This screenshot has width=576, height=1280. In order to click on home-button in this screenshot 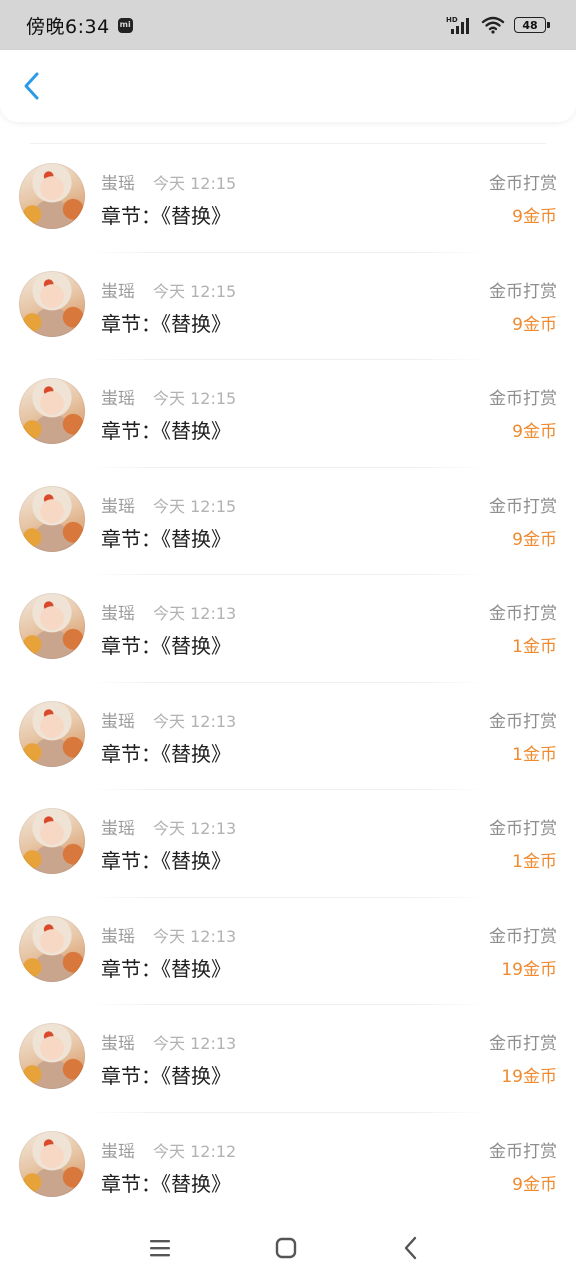, I will do `click(286, 1248)`.